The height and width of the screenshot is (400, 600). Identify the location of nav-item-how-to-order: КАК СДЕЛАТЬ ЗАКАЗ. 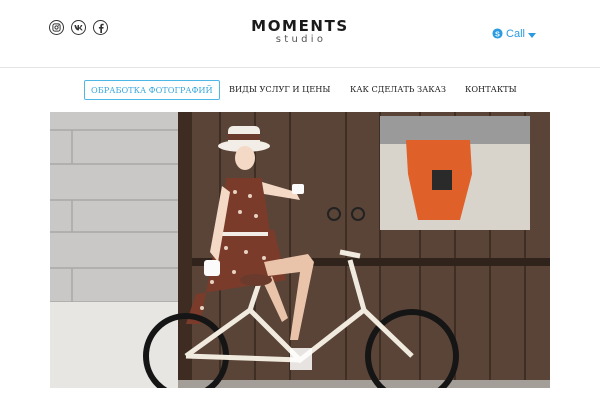
(398, 90).